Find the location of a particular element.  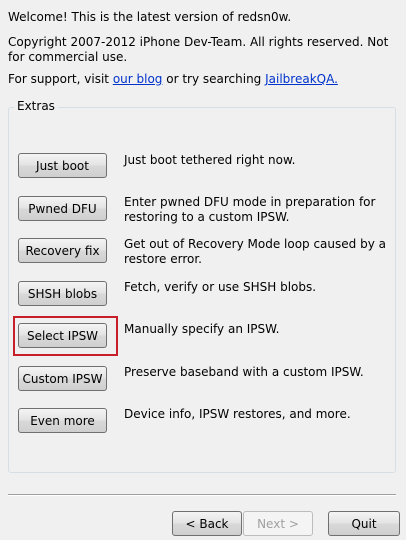

just-boot-button: Just boot is located at coordinates (62, 165).